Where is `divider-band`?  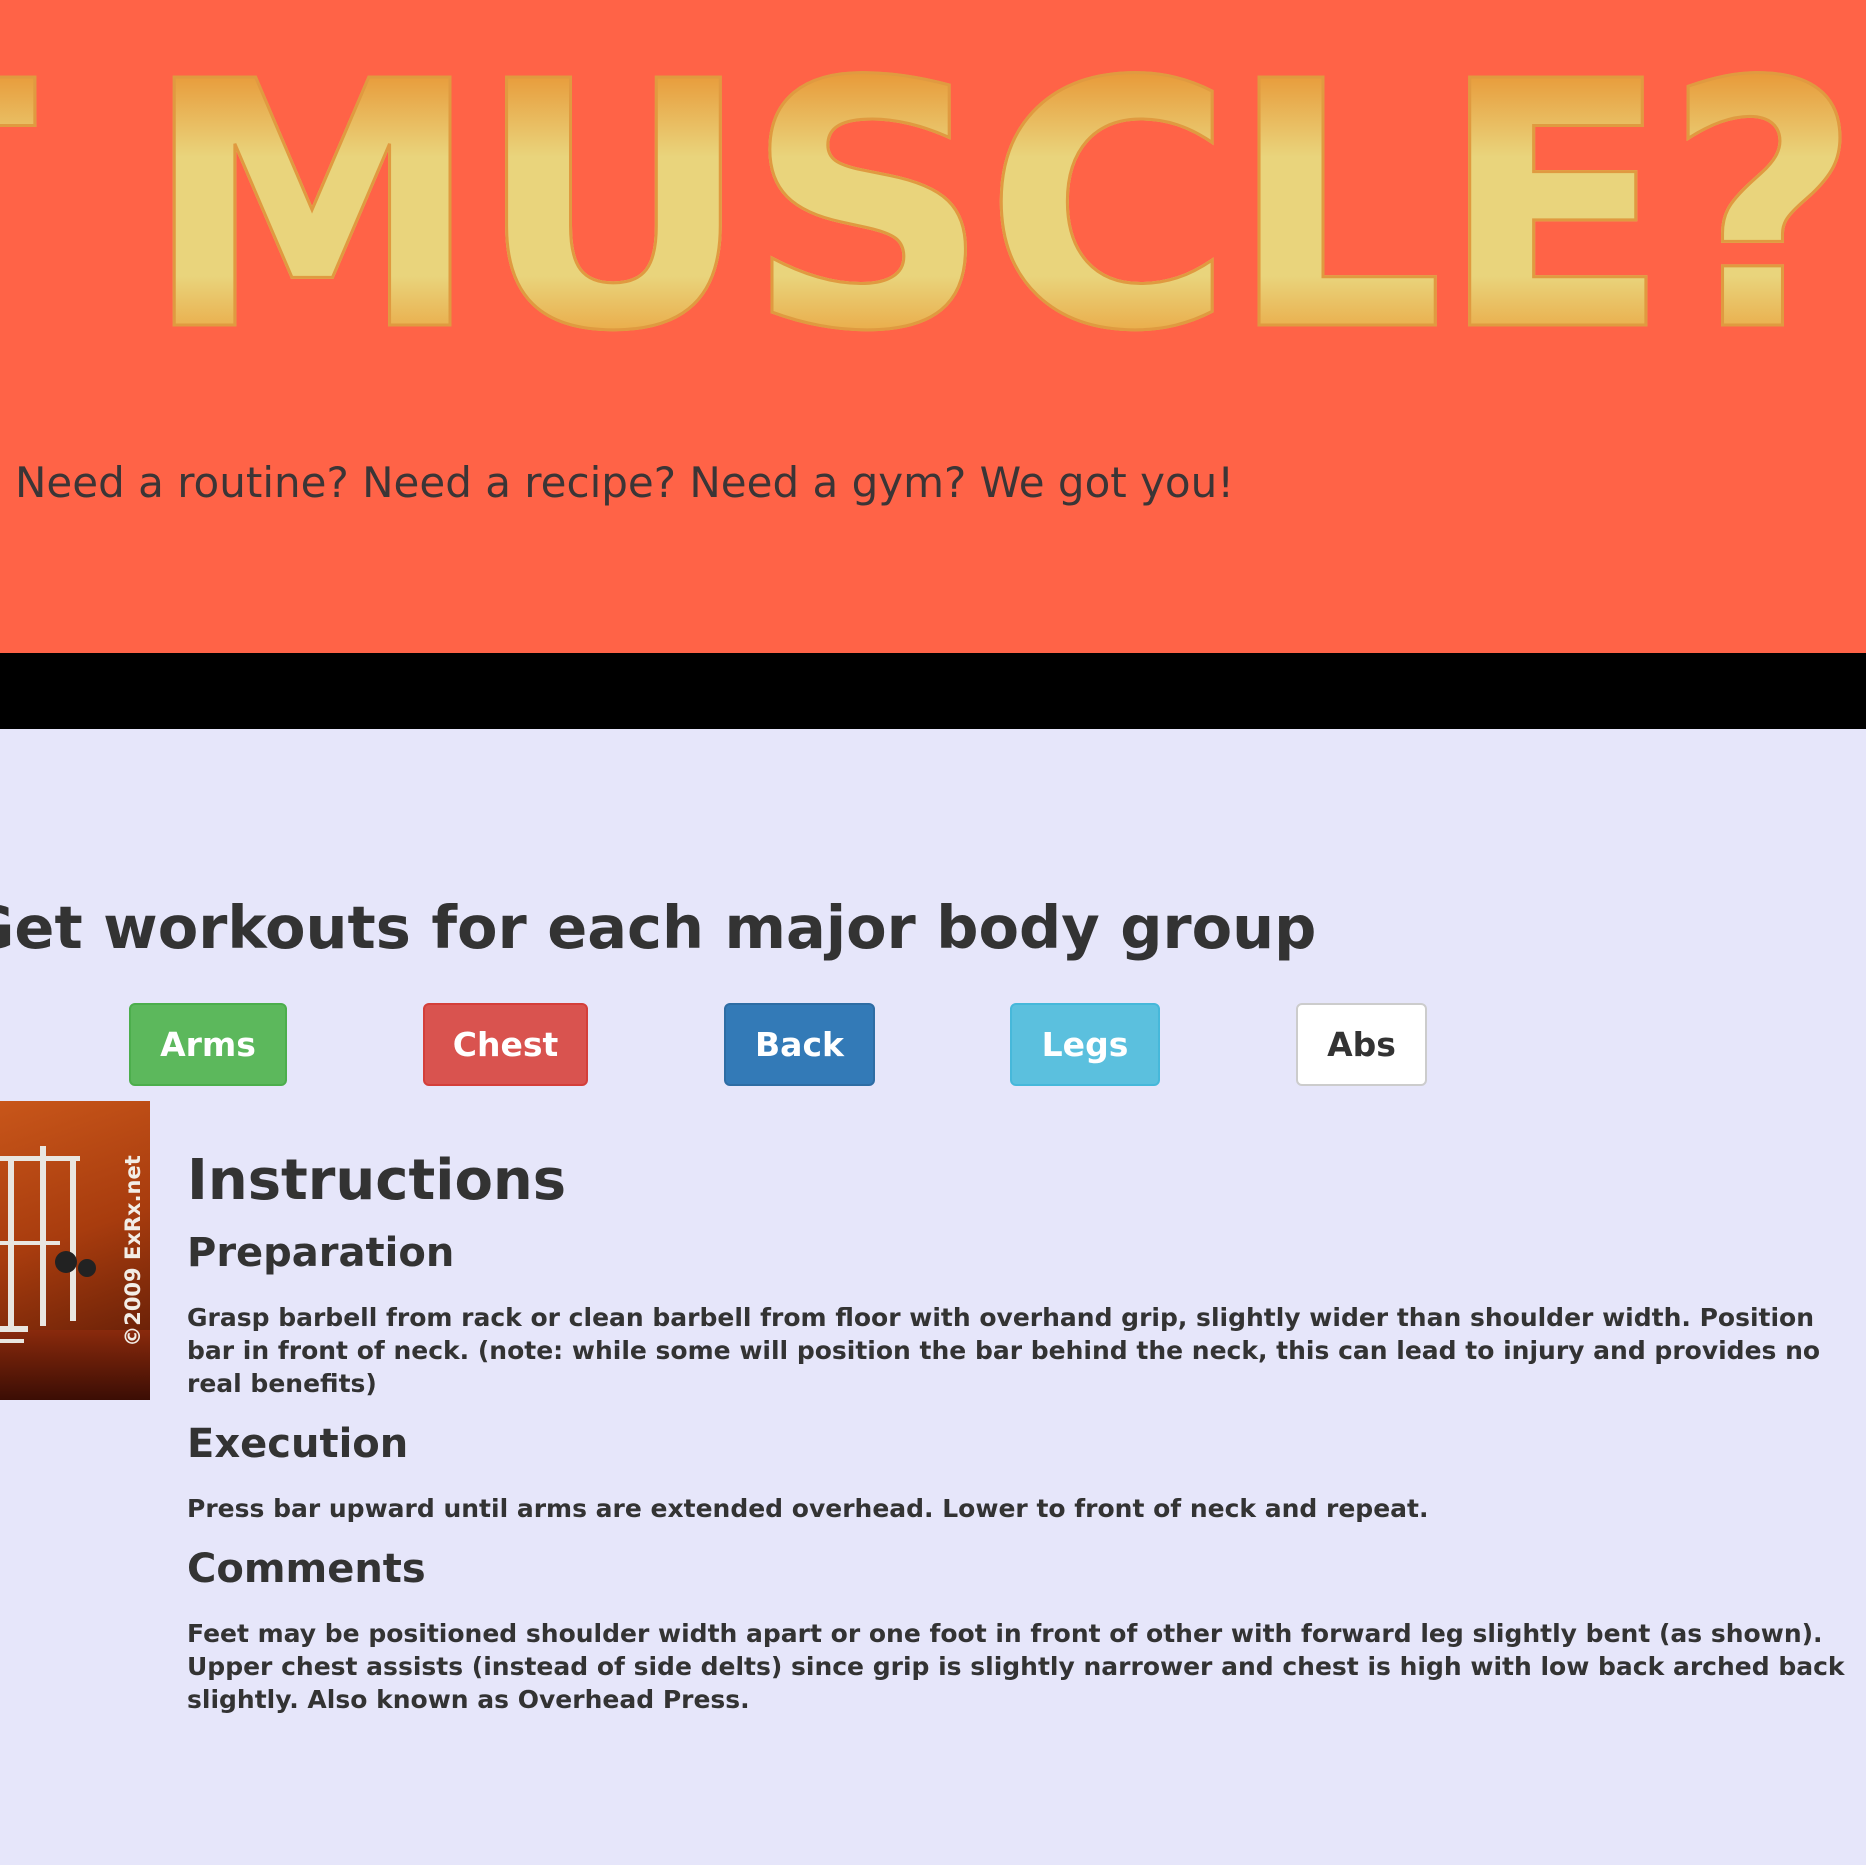
divider-band is located at coordinates (933, 691).